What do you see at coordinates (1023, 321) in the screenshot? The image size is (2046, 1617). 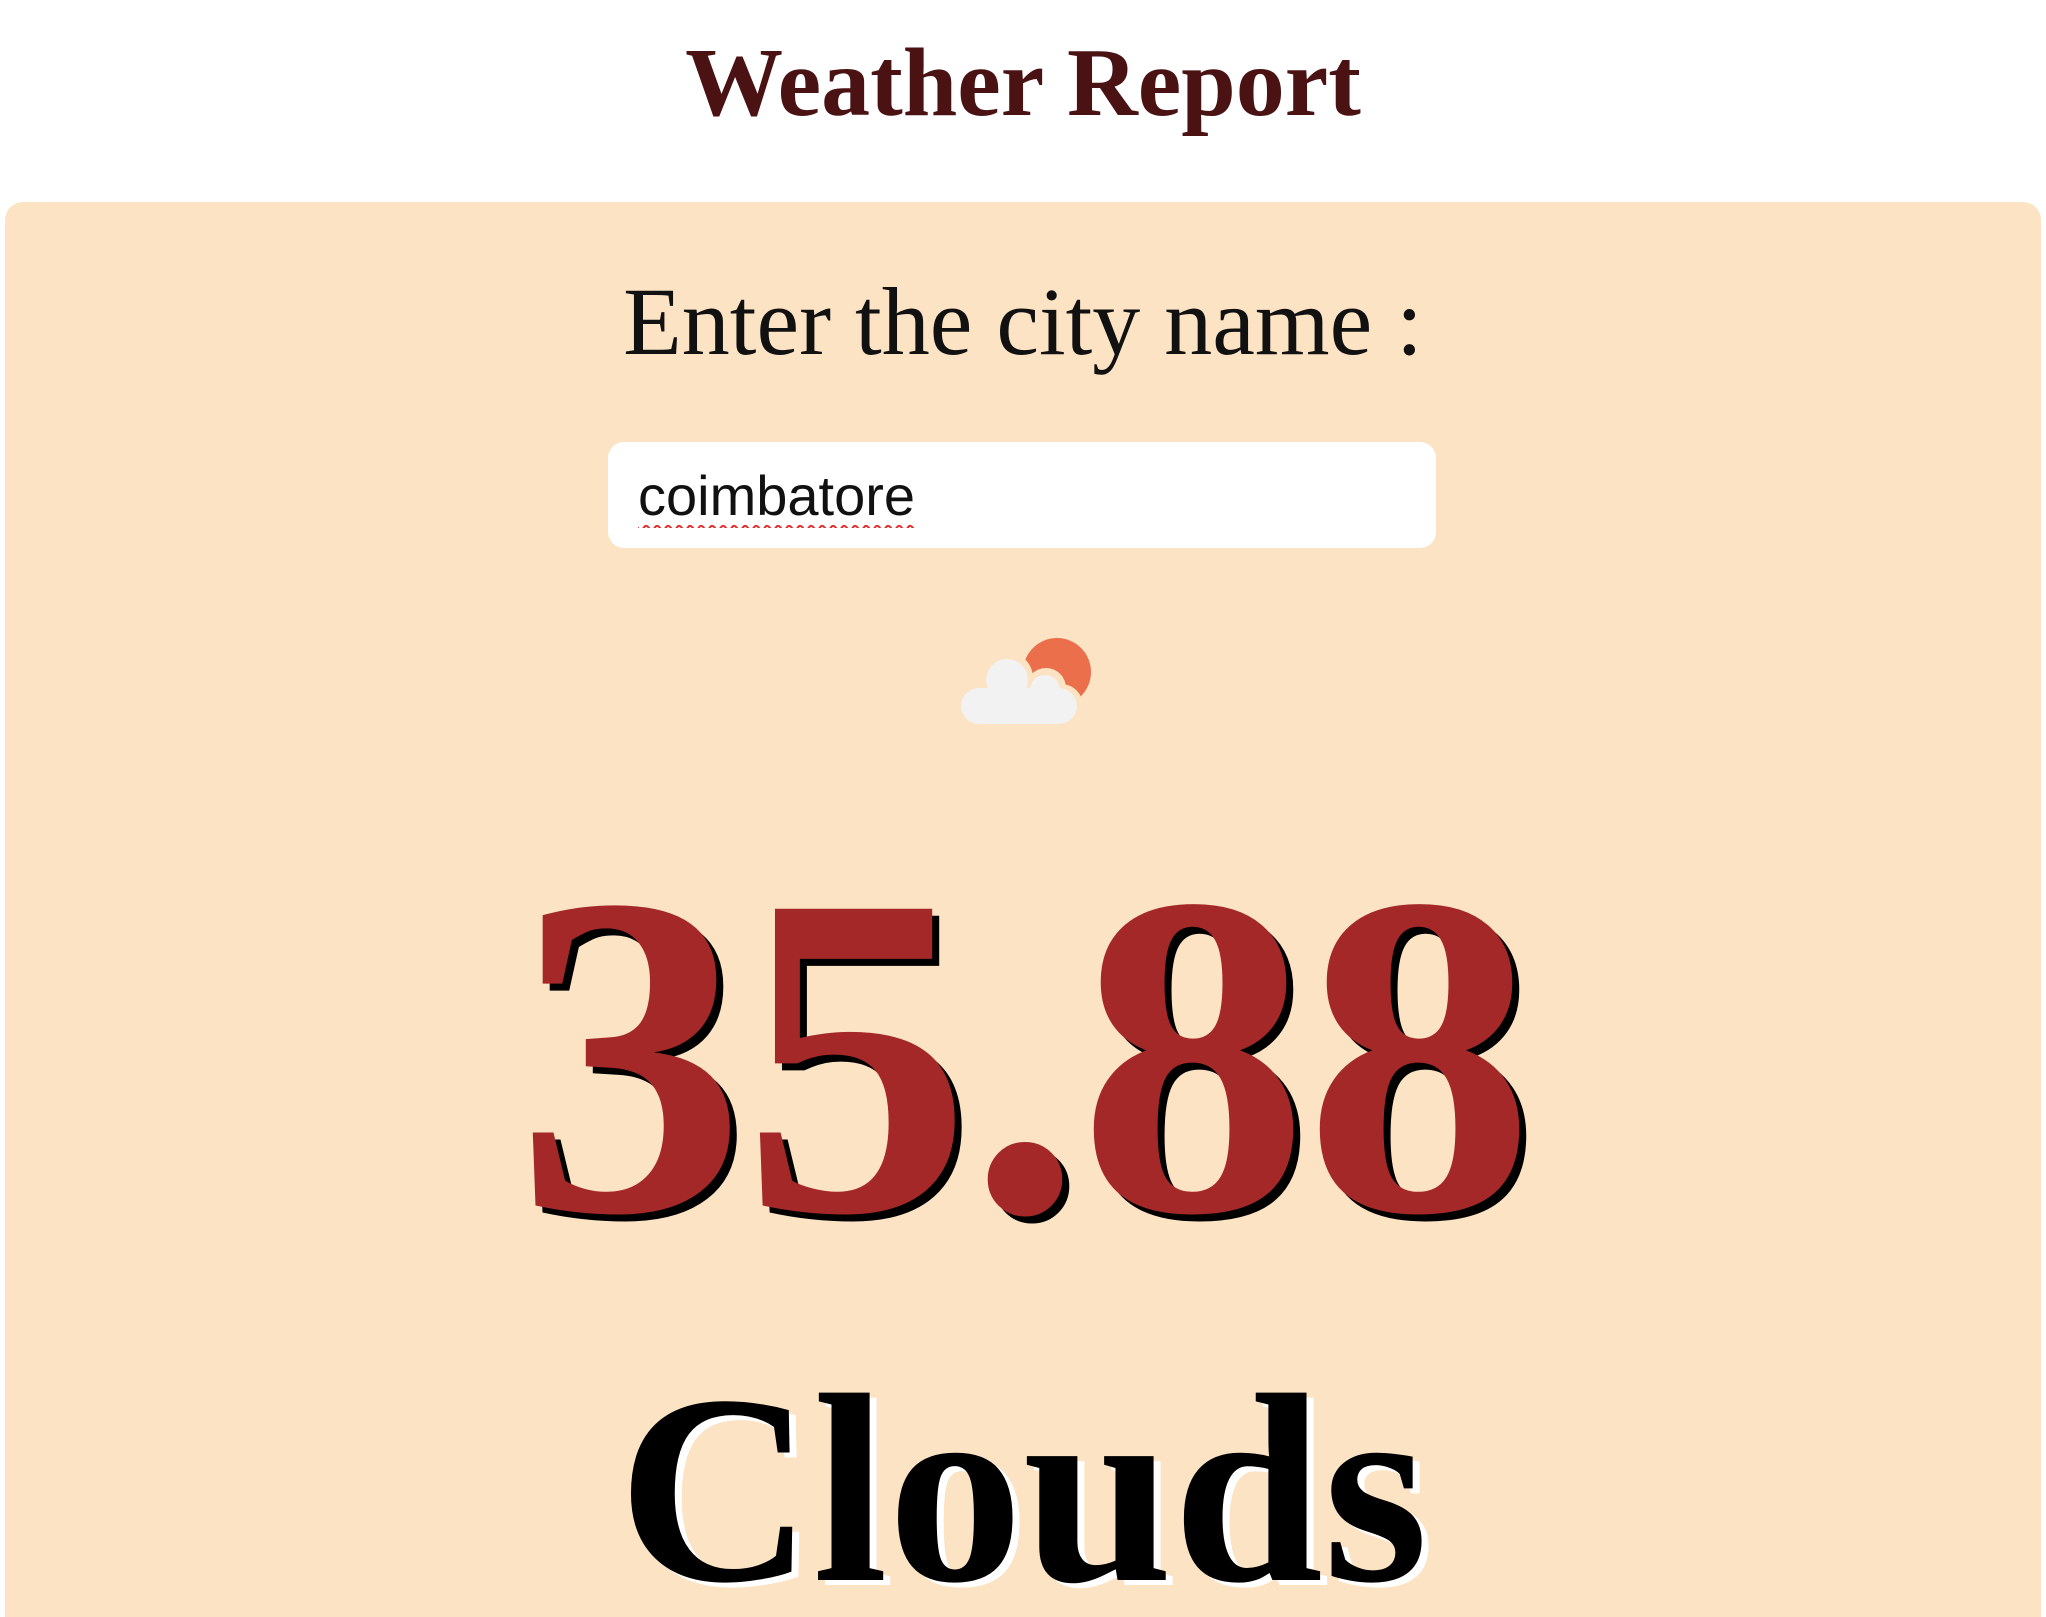 I see `city-prompt-label: Enter the city name :` at bounding box center [1023, 321].